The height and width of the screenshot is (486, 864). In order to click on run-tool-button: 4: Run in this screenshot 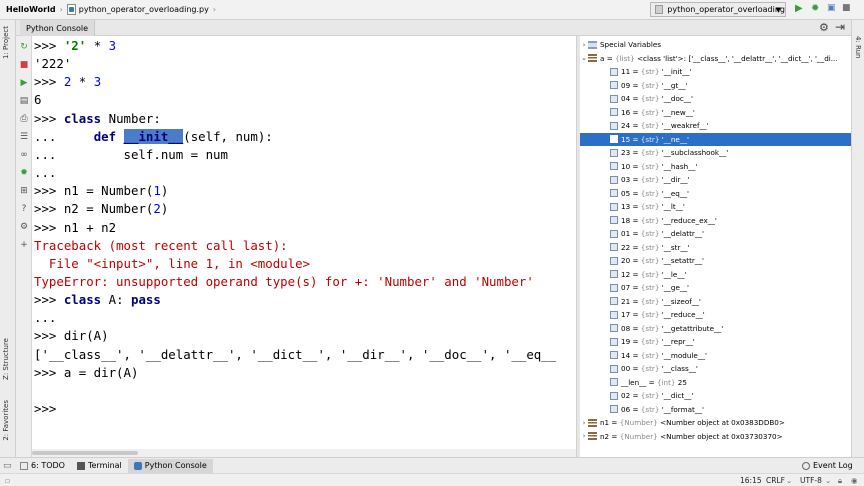, I will do `click(858, 47)`.